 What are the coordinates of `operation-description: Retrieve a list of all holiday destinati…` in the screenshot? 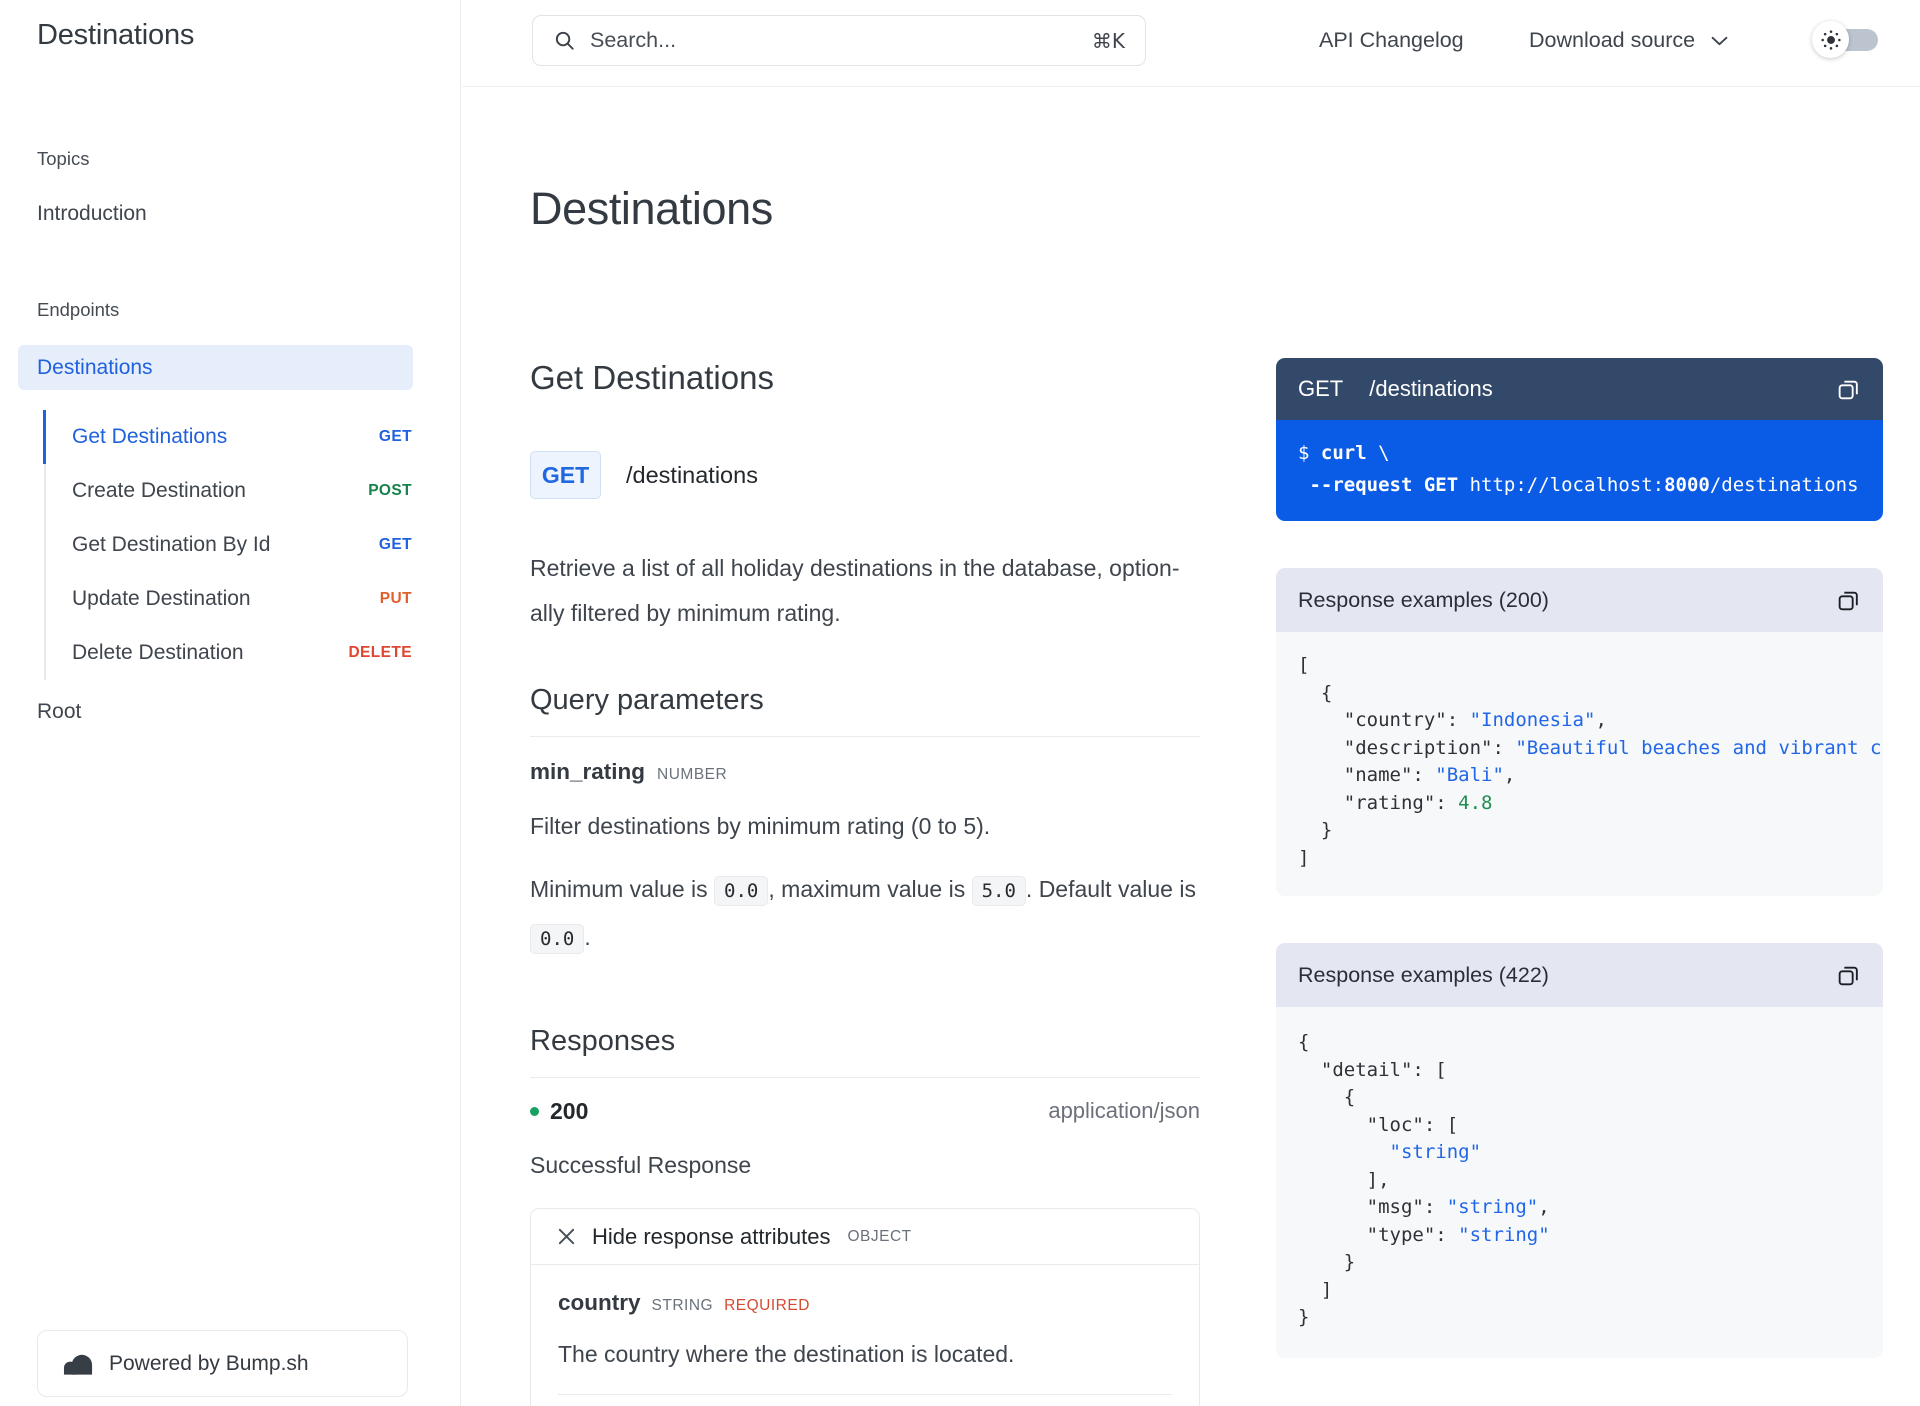 It's located at (855, 590).